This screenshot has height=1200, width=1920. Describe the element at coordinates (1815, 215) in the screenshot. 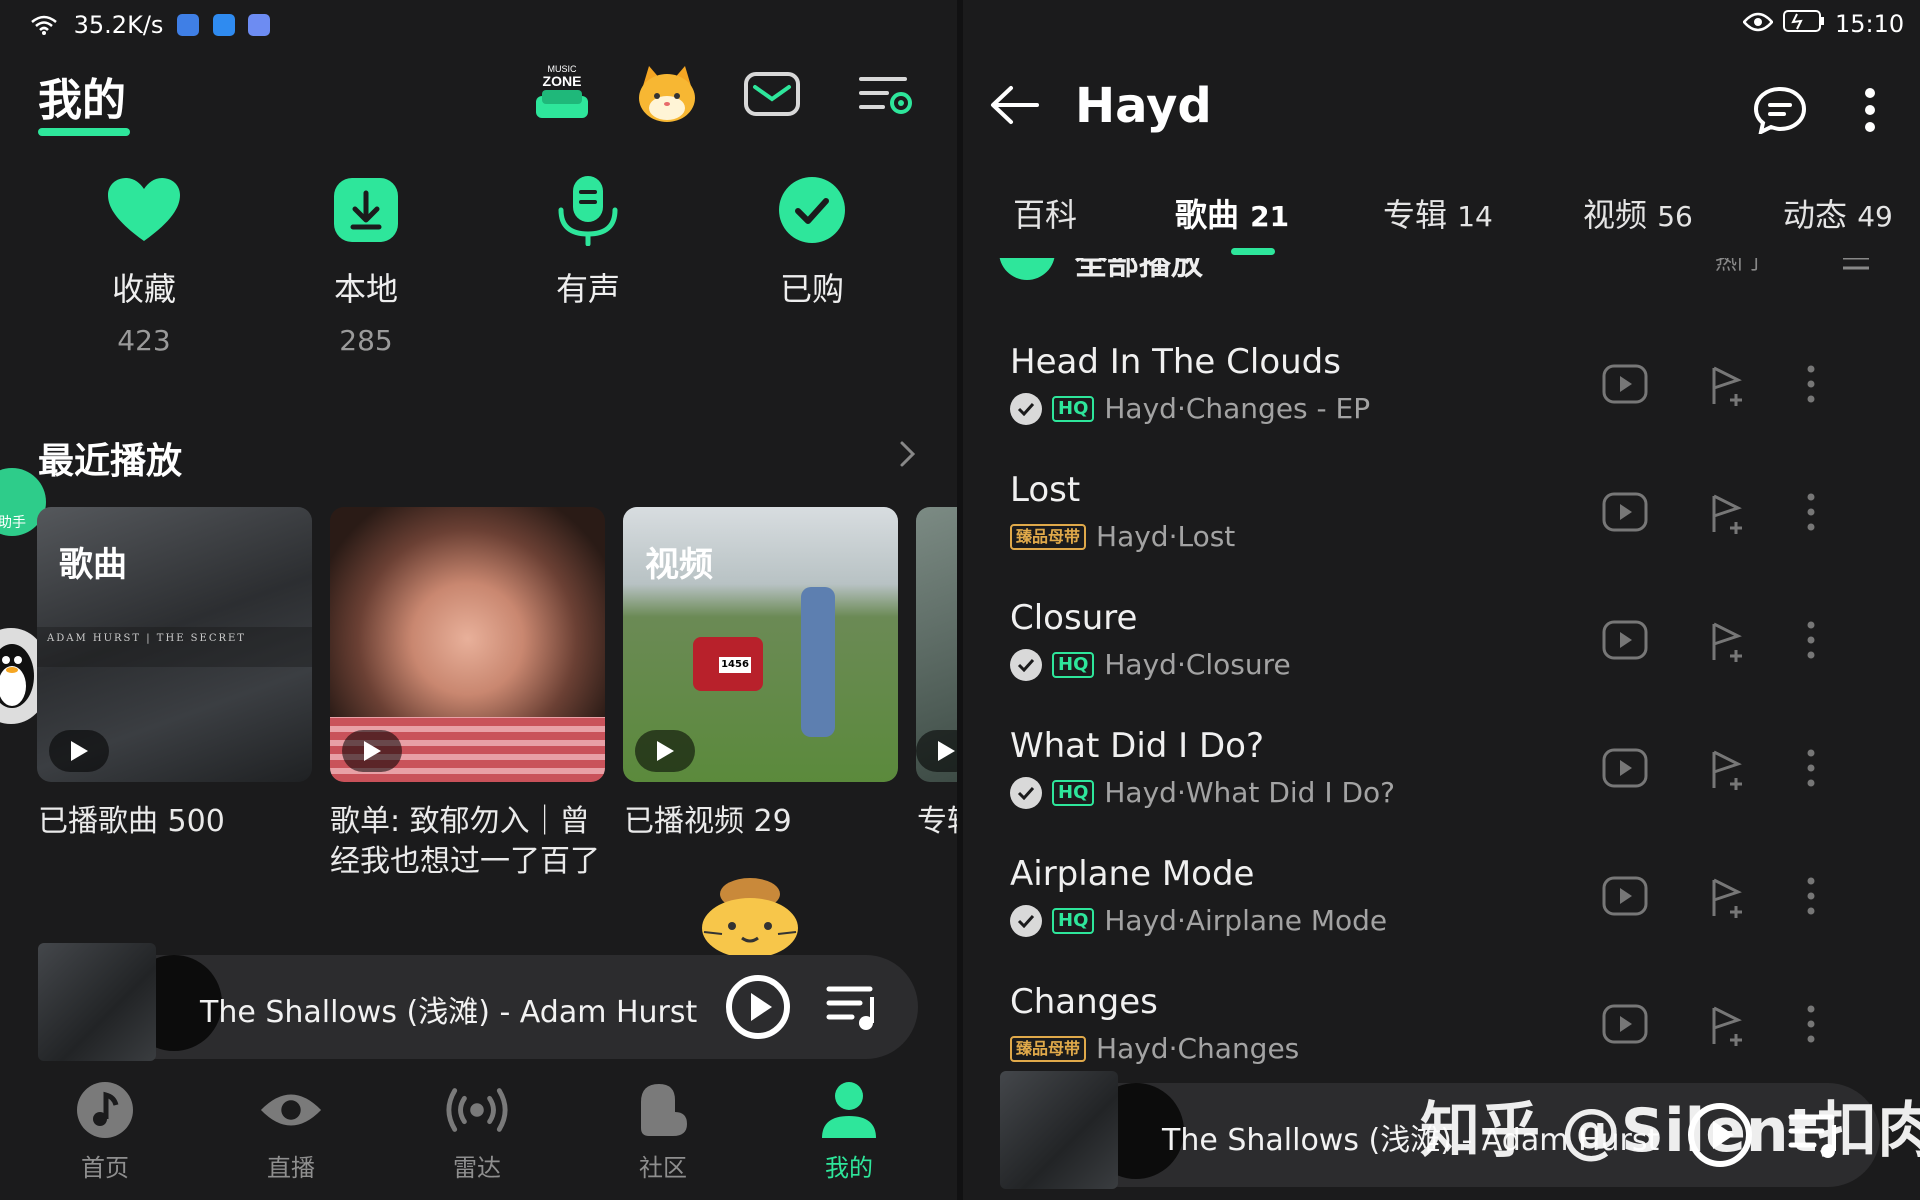

I see `tab-label: 动态` at that location.